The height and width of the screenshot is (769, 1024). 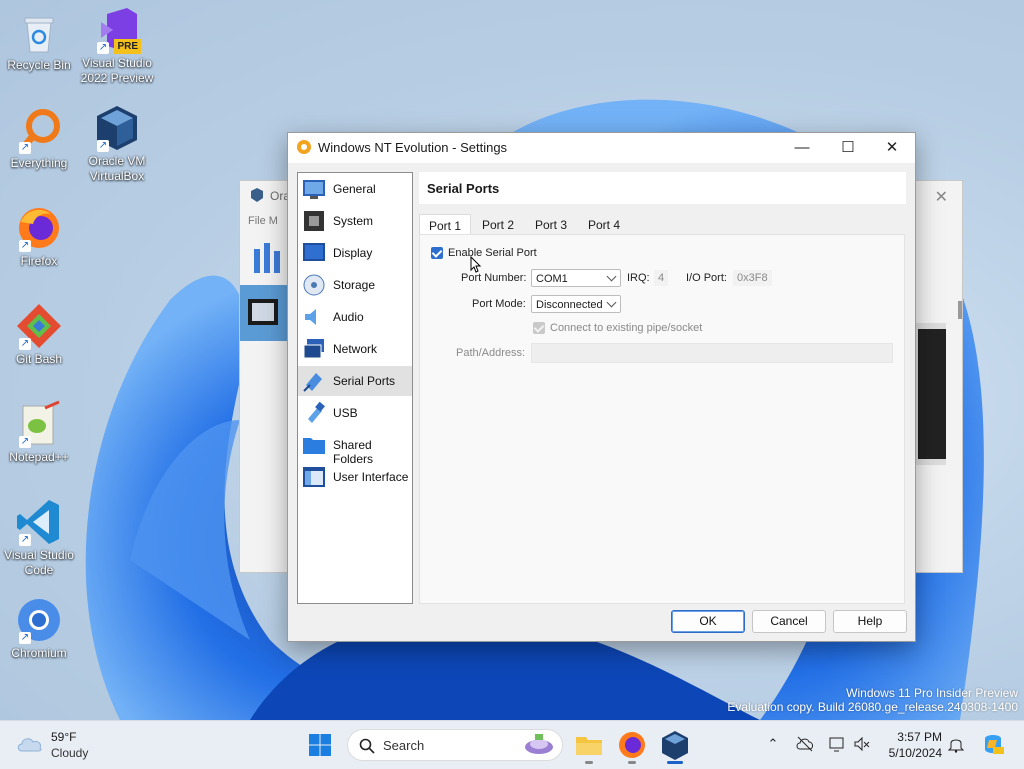 What do you see at coordinates (316, 412) in the screenshot?
I see `usb-icon` at bounding box center [316, 412].